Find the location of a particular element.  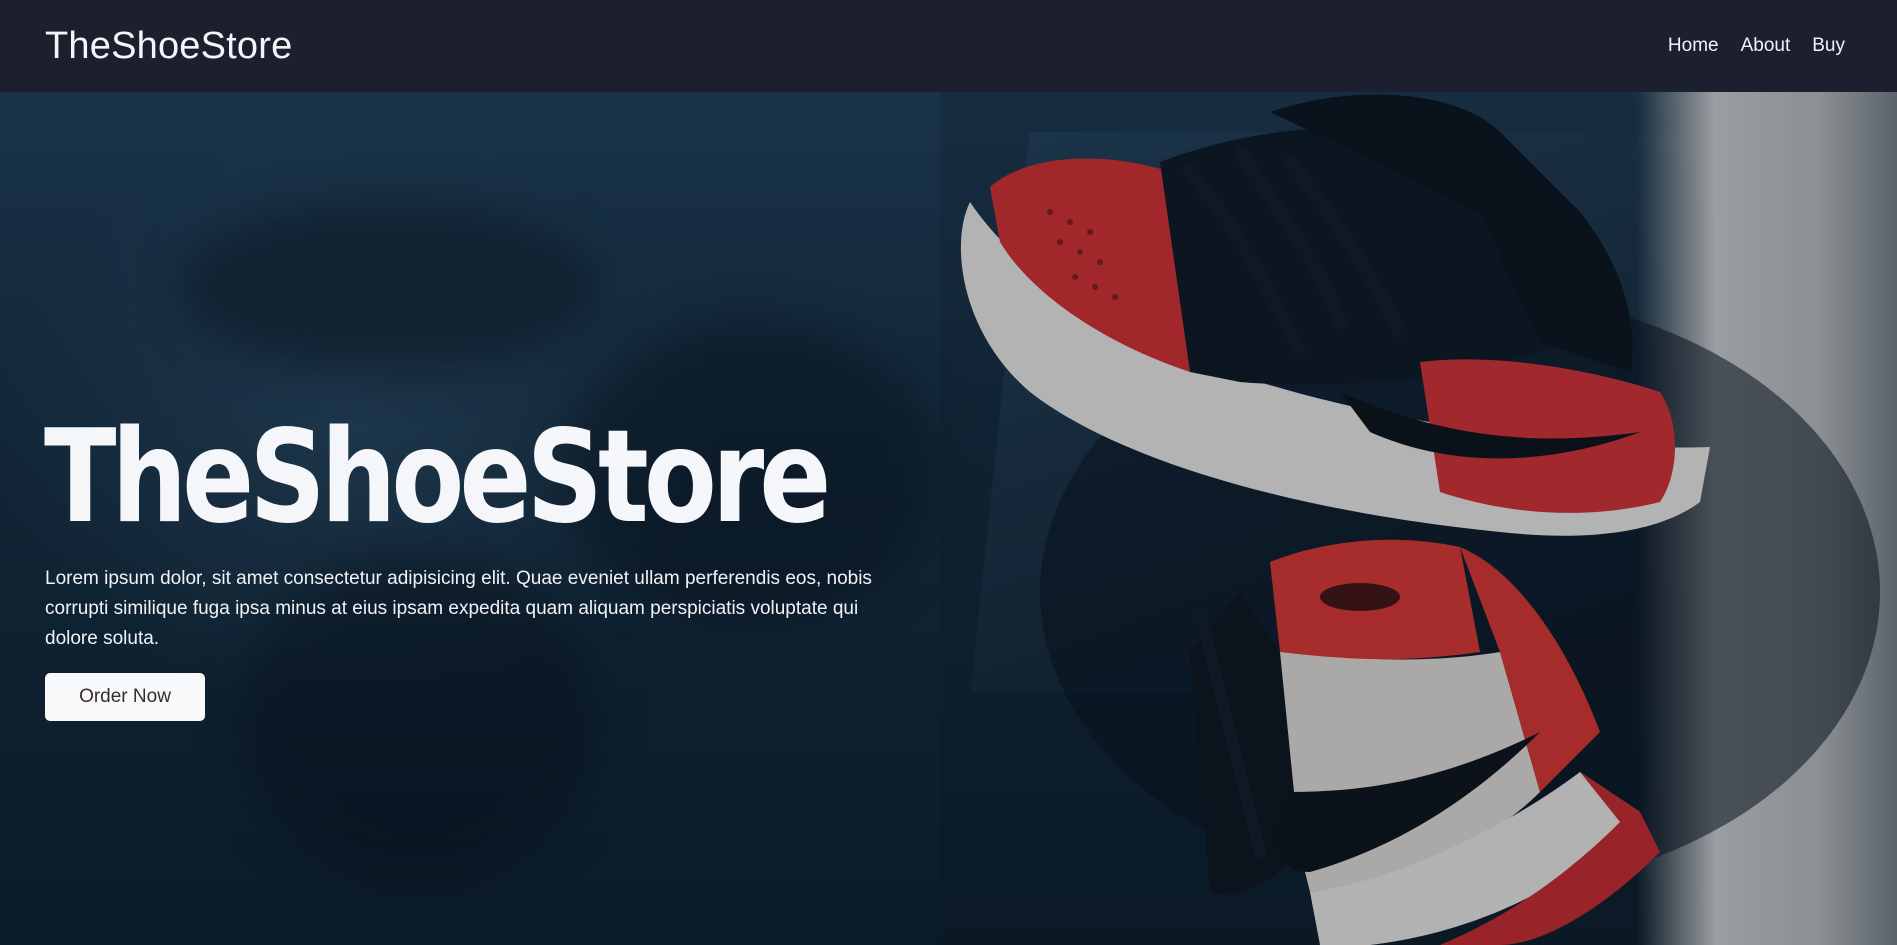

nav-item-buy: Buy is located at coordinates (1828, 46).